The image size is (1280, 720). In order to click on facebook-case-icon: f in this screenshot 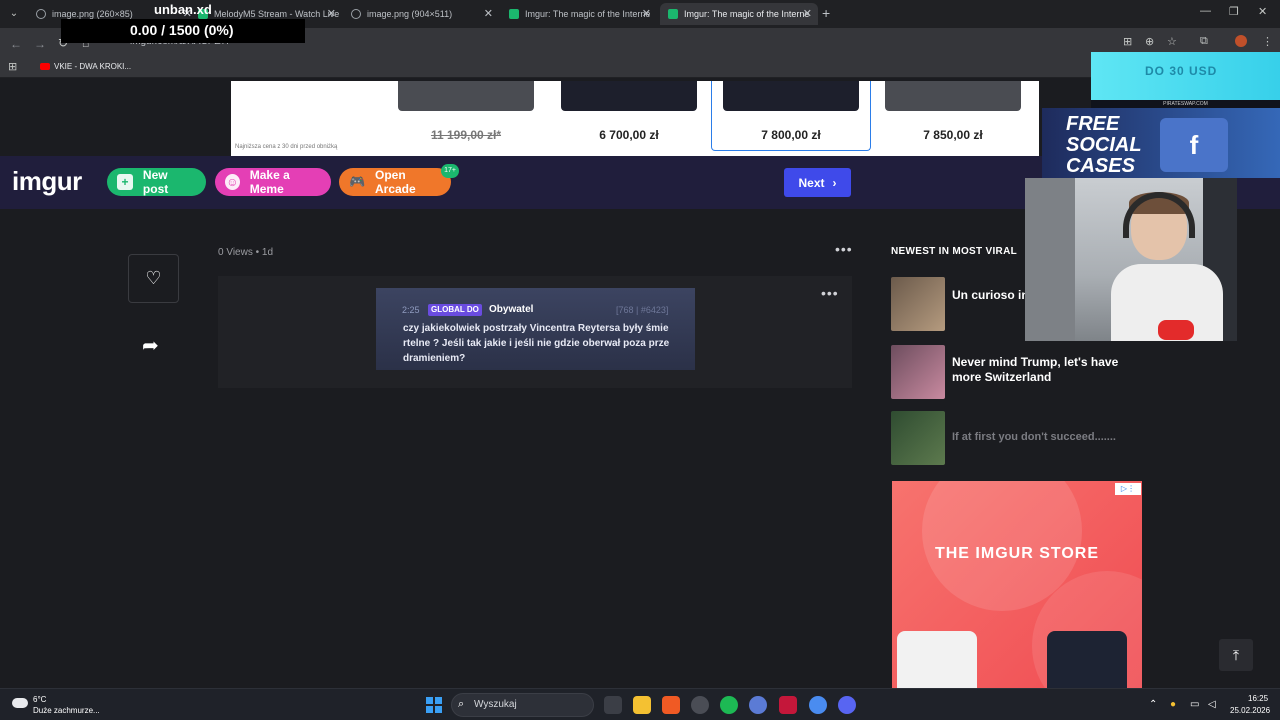, I will do `click(1194, 145)`.